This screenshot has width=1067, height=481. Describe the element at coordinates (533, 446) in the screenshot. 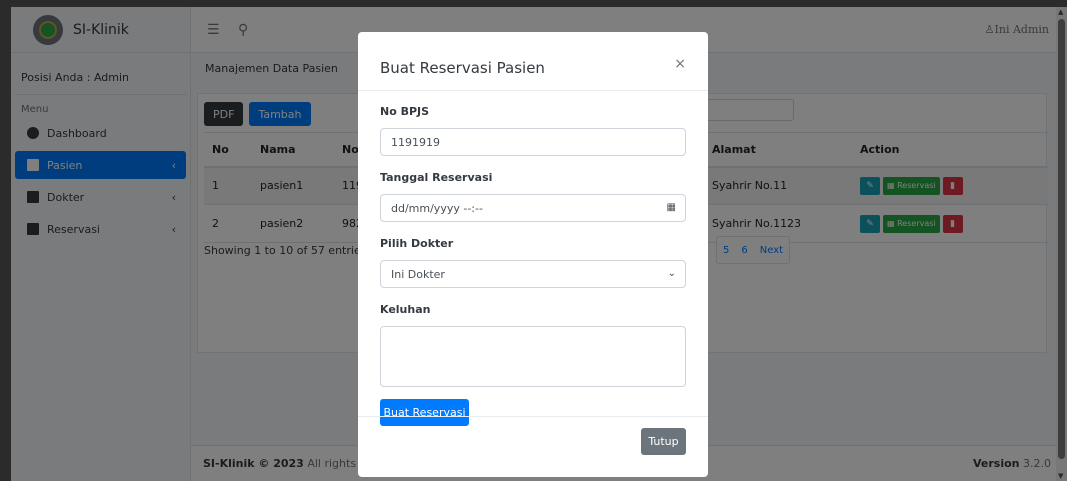

I see `modal-footer: Tutup` at that location.